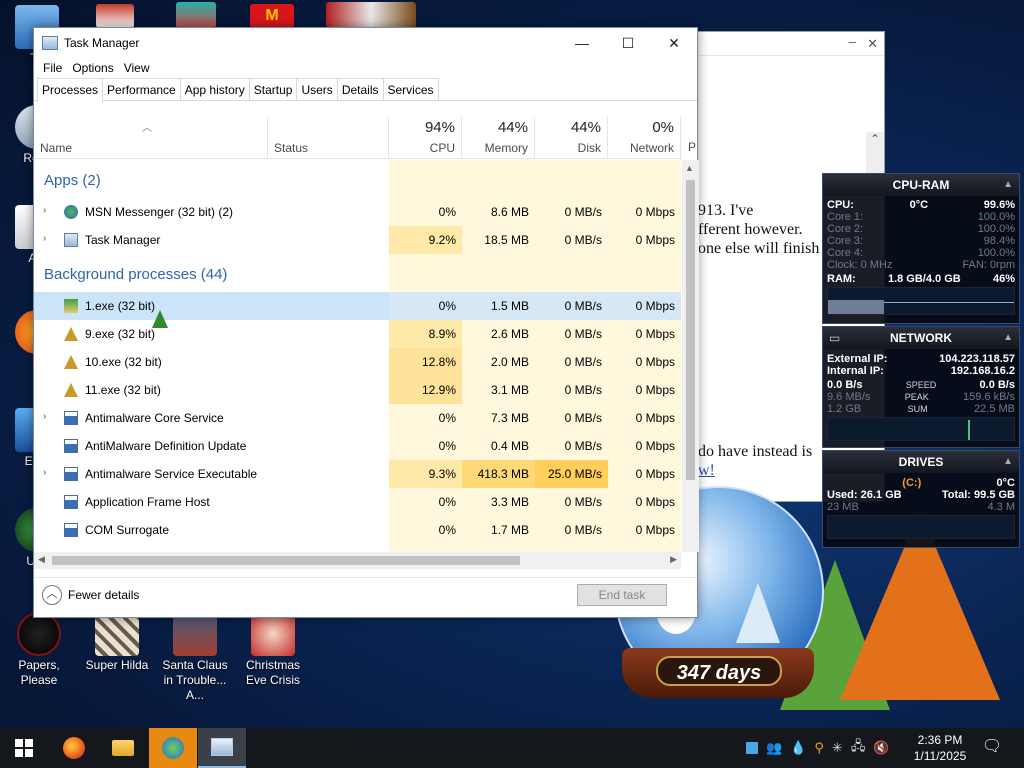 This screenshot has width=1024, height=768. What do you see at coordinates (317, 89) in the screenshot?
I see `tab-users: Users` at bounding box center [317, 89].